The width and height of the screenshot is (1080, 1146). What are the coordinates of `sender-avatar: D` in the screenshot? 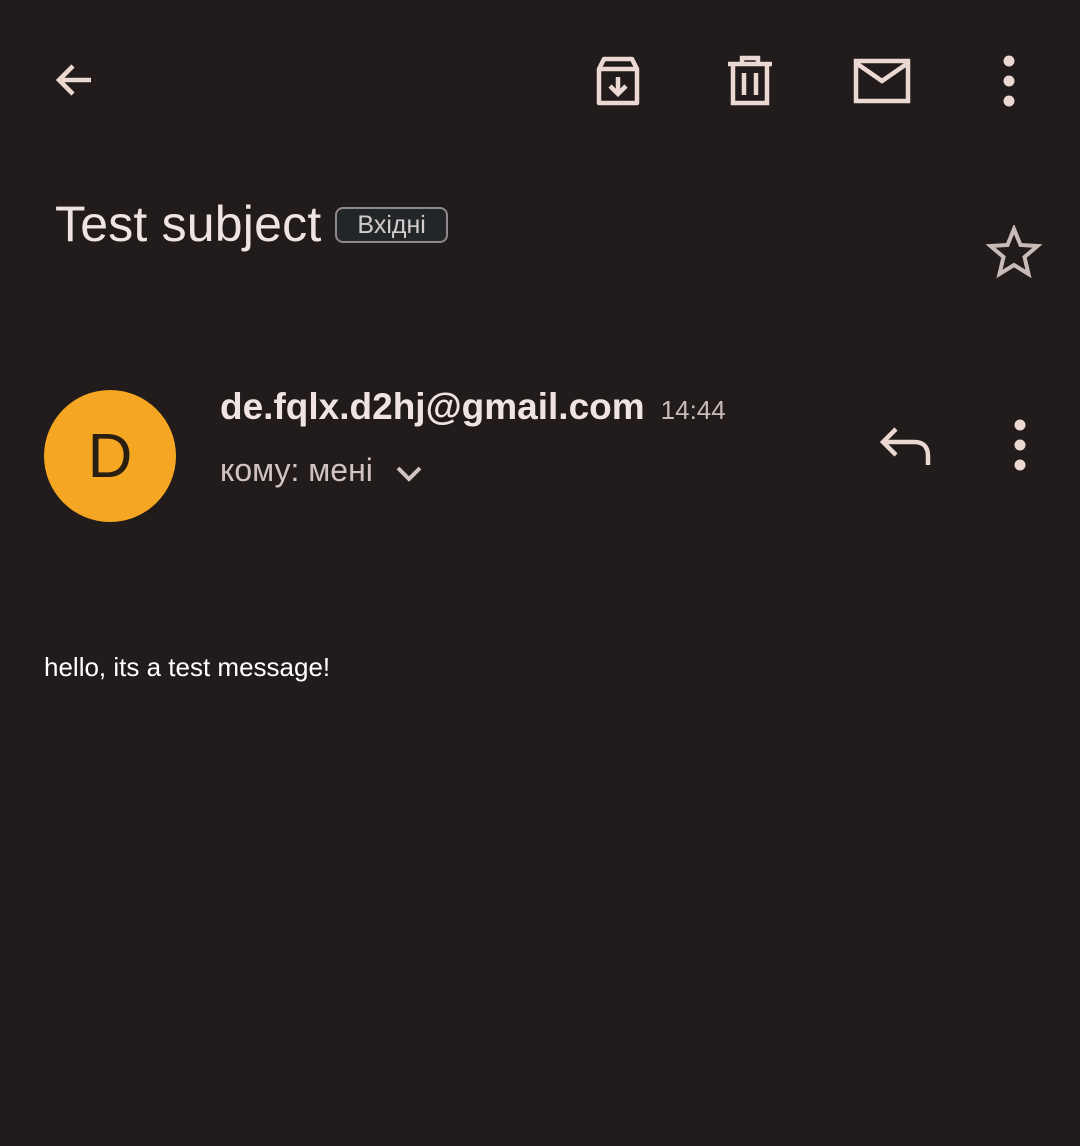 It's located at (110, 456).